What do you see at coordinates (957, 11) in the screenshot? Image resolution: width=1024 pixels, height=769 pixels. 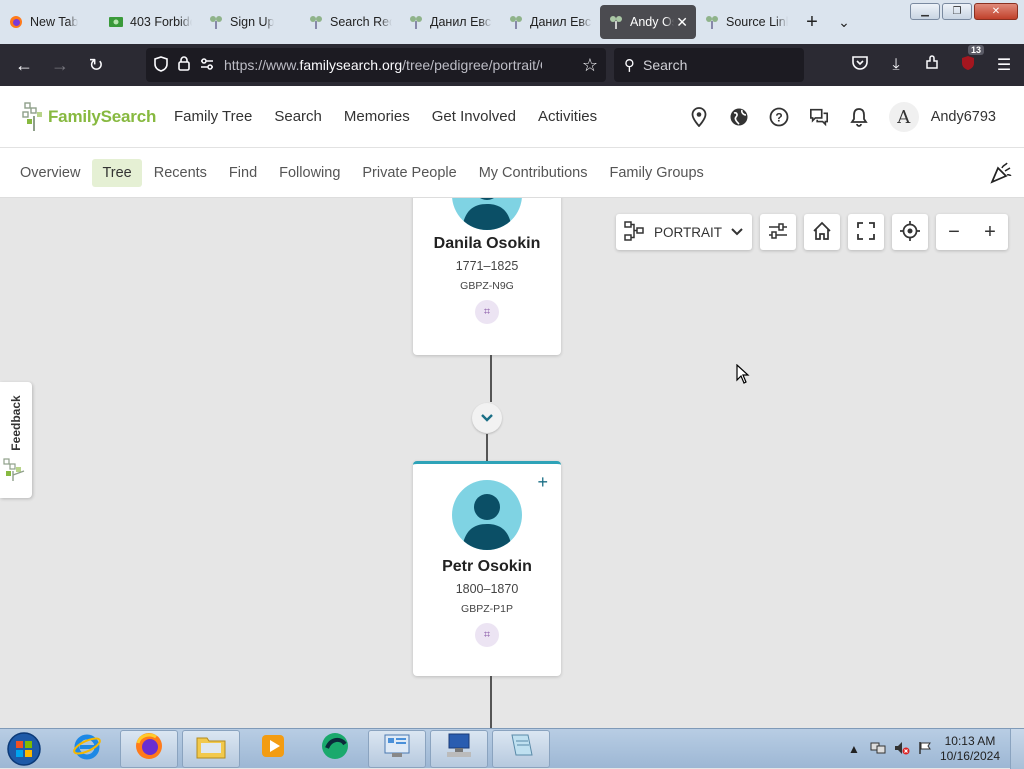 I see `restore-icon: ❐` at bounding box center [957, 11].